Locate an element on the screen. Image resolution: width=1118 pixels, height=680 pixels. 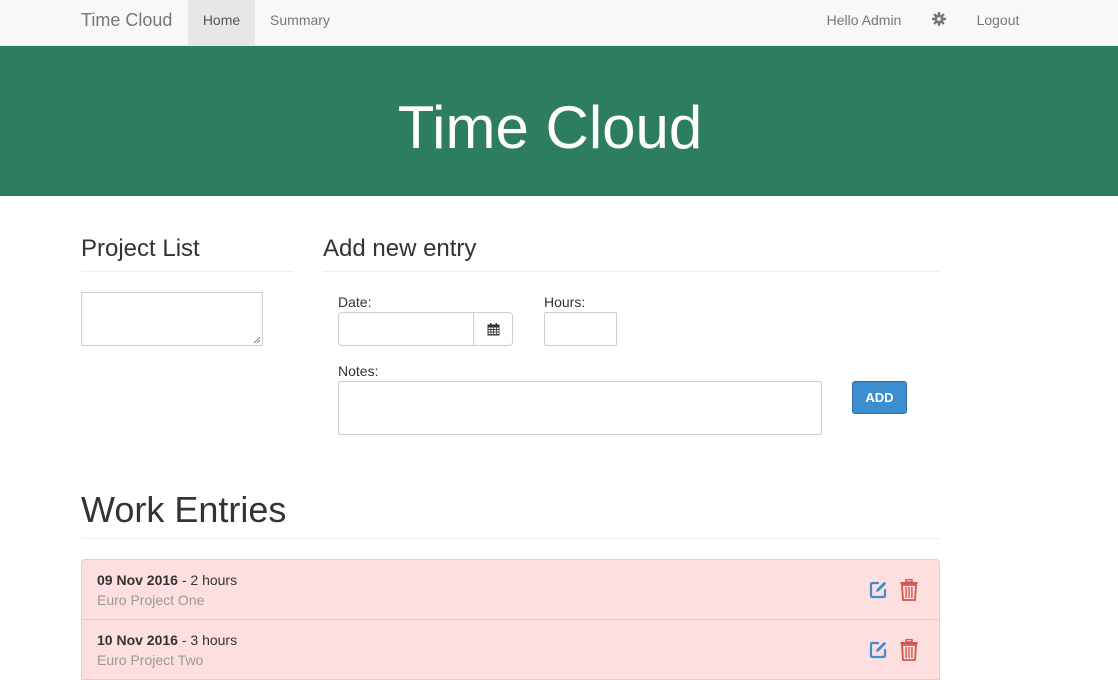
project-list-box is located at coordinates (172, 319).